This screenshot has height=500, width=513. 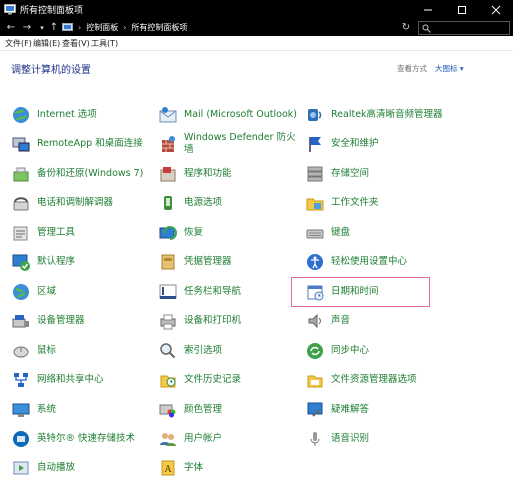 What do you see at coordinates (225, 262) in the screenshot?
I see `control-panel-item: 凭据管理器` at bounding box center [225, 262].